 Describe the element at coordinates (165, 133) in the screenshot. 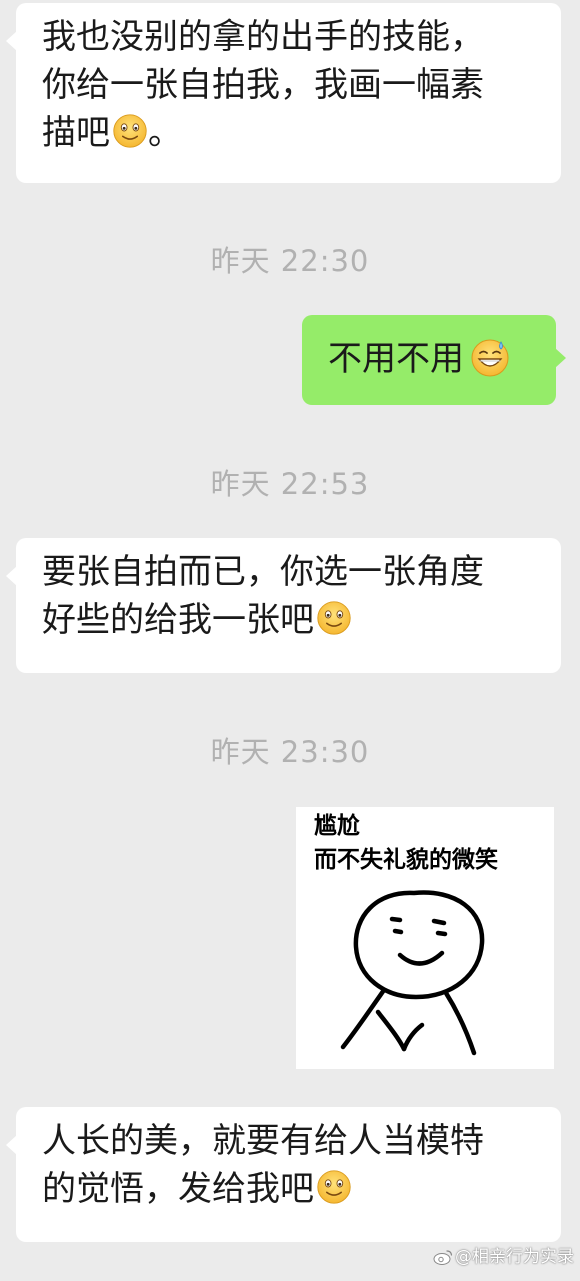

I see `message-punctuation: 。` at that location.